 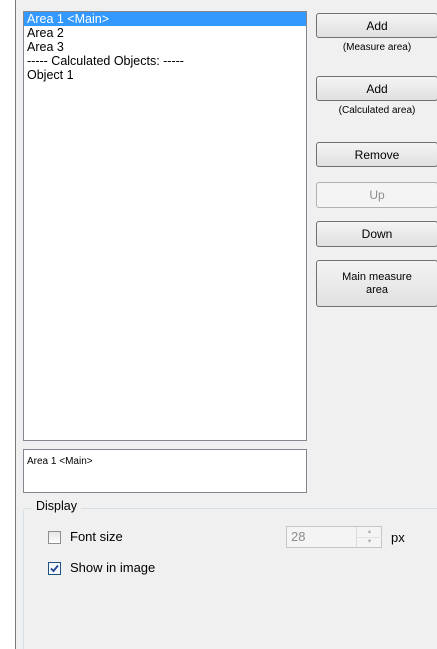 What do you see at coordinates (165, 471) in the screenshot?
I see `selected-area-display: Area 1 <Main>` at bounding box center [165, 471].